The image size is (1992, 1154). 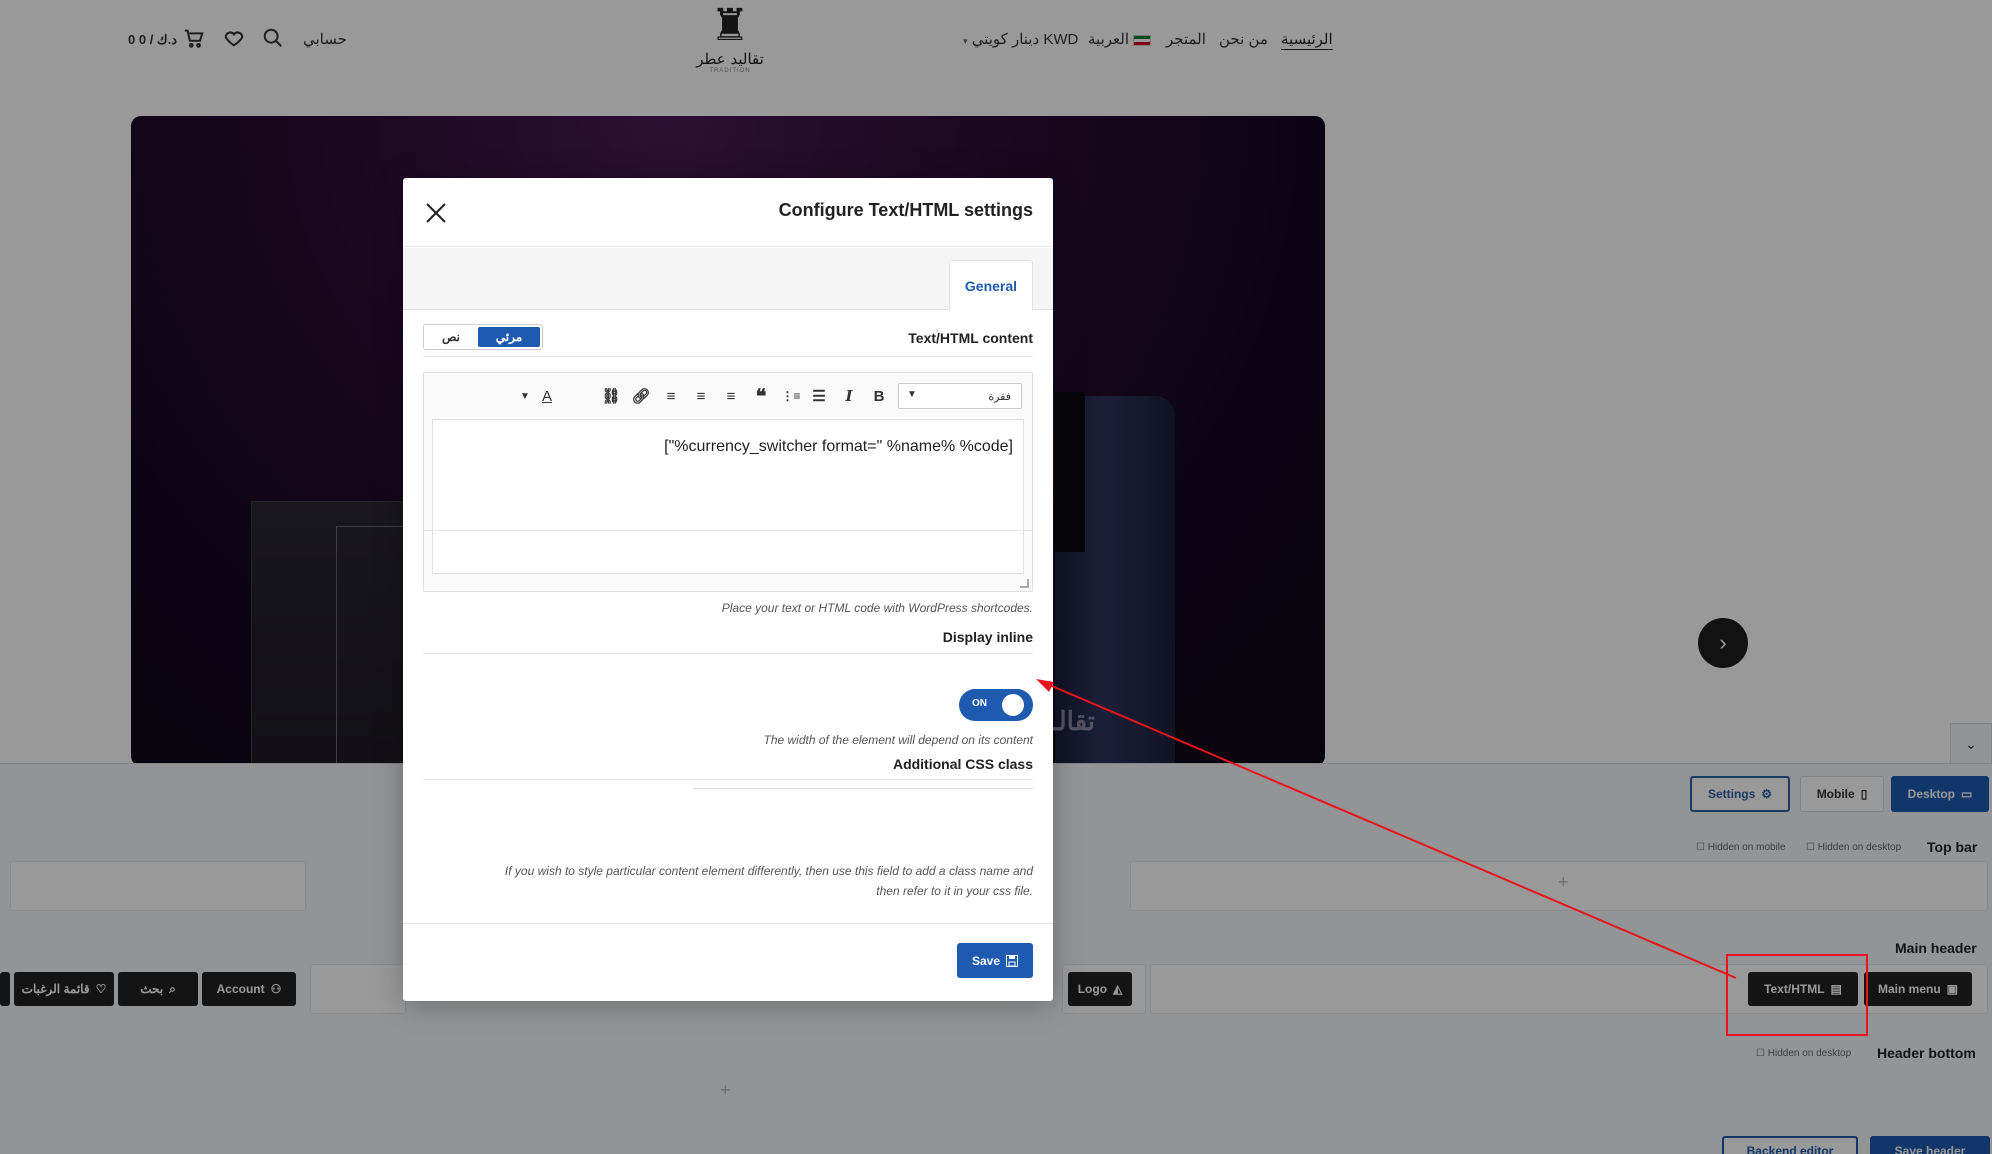 What do you see at coordinates (791, 396) in the screenshot?
I see `numbered-list-icon: ⋮≡` at bounding box center [791, 396].